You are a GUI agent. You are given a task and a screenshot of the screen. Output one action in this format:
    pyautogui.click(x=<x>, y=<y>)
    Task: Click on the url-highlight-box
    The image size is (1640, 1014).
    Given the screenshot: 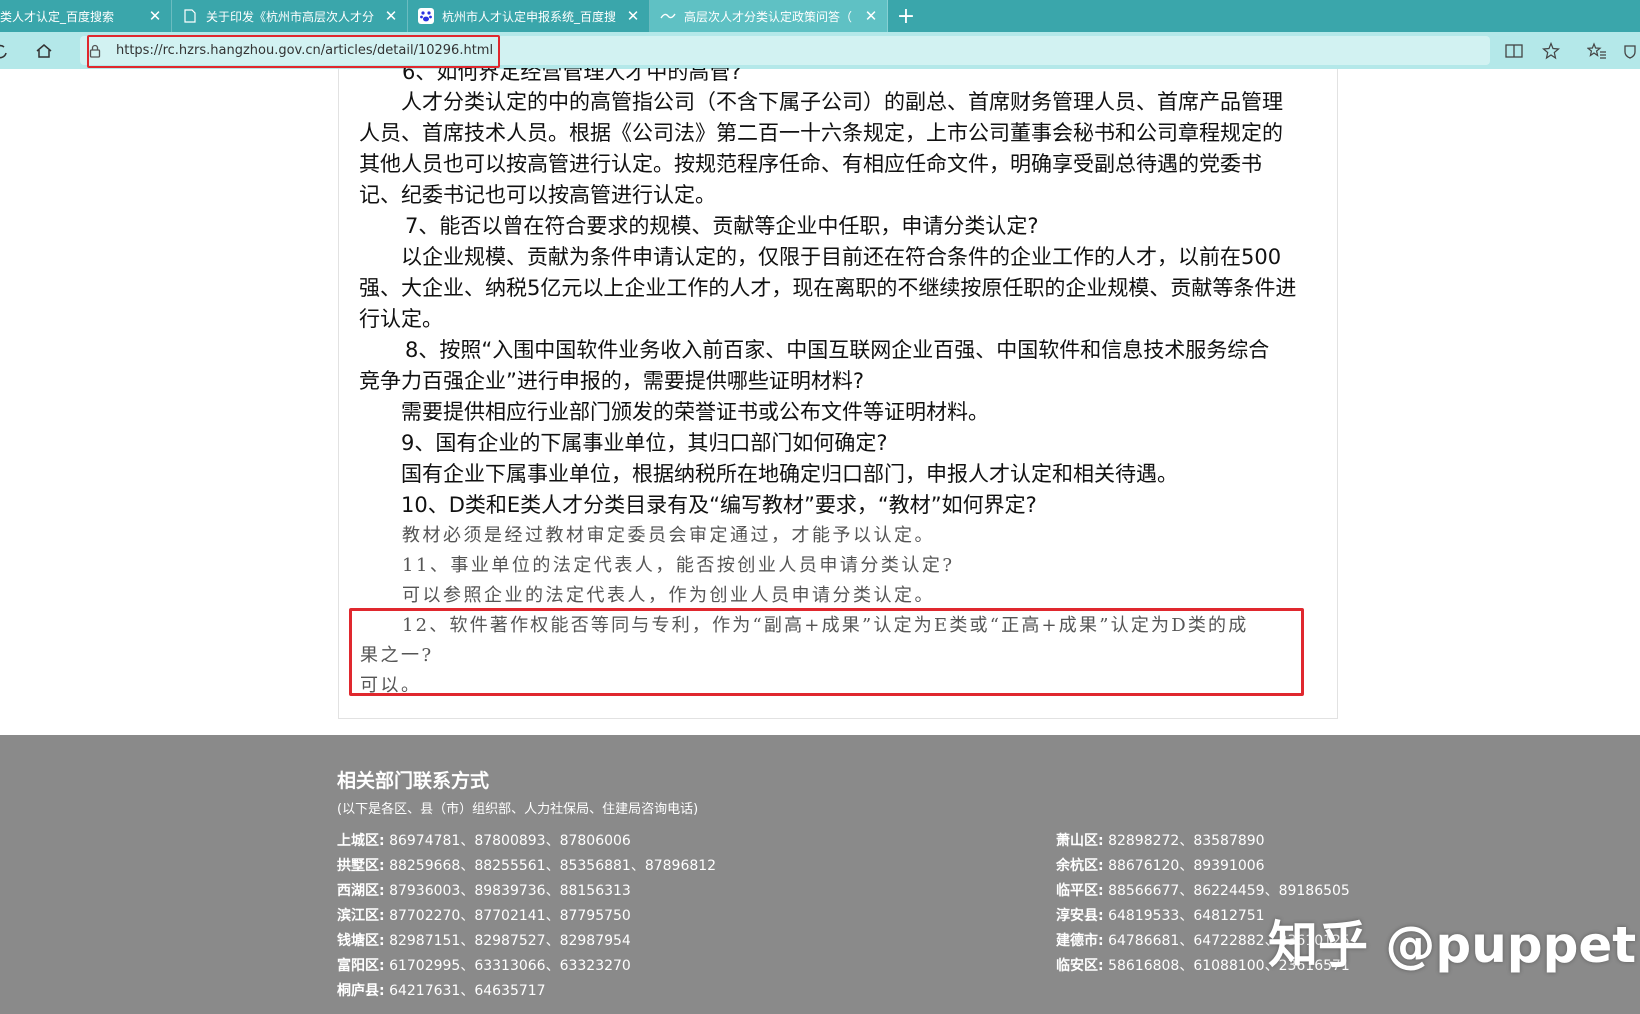 What is the action you would take?
    pyautogui.click(x=293, y=51)
    